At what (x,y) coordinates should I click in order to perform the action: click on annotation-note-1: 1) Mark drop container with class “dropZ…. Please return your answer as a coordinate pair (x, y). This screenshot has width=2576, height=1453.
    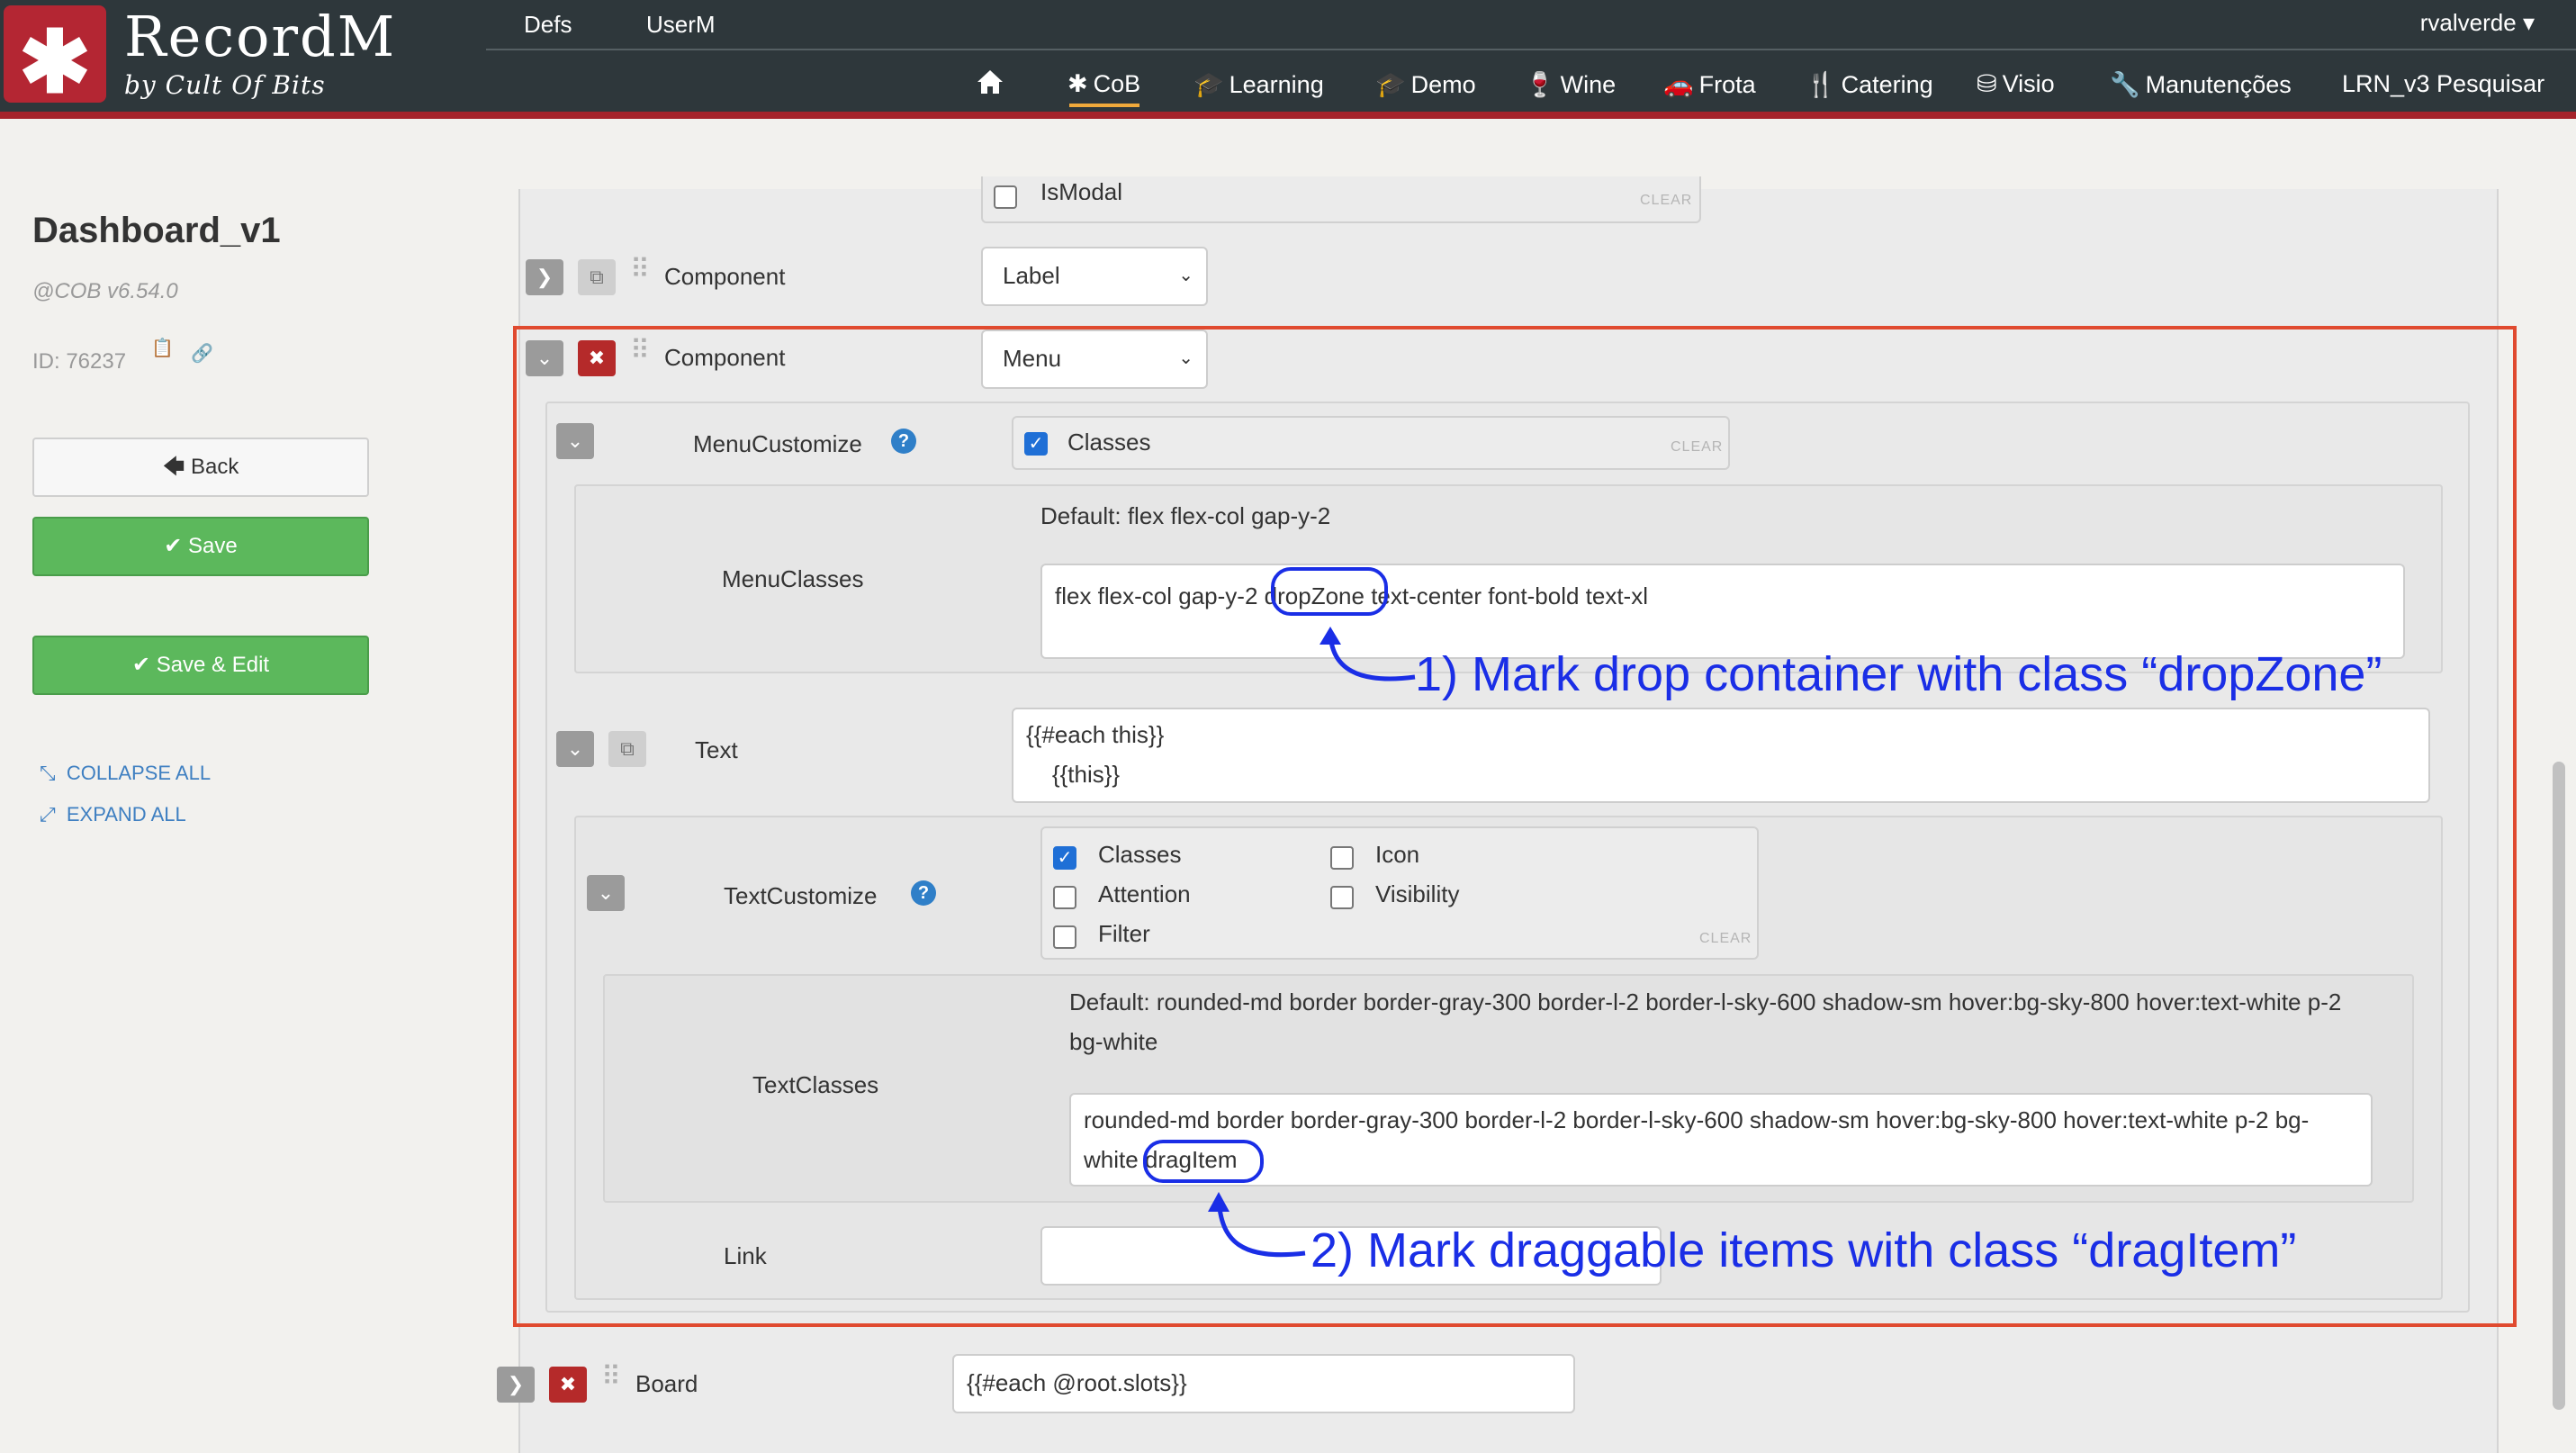
    Looking at the image, I should click on (1898, 674).